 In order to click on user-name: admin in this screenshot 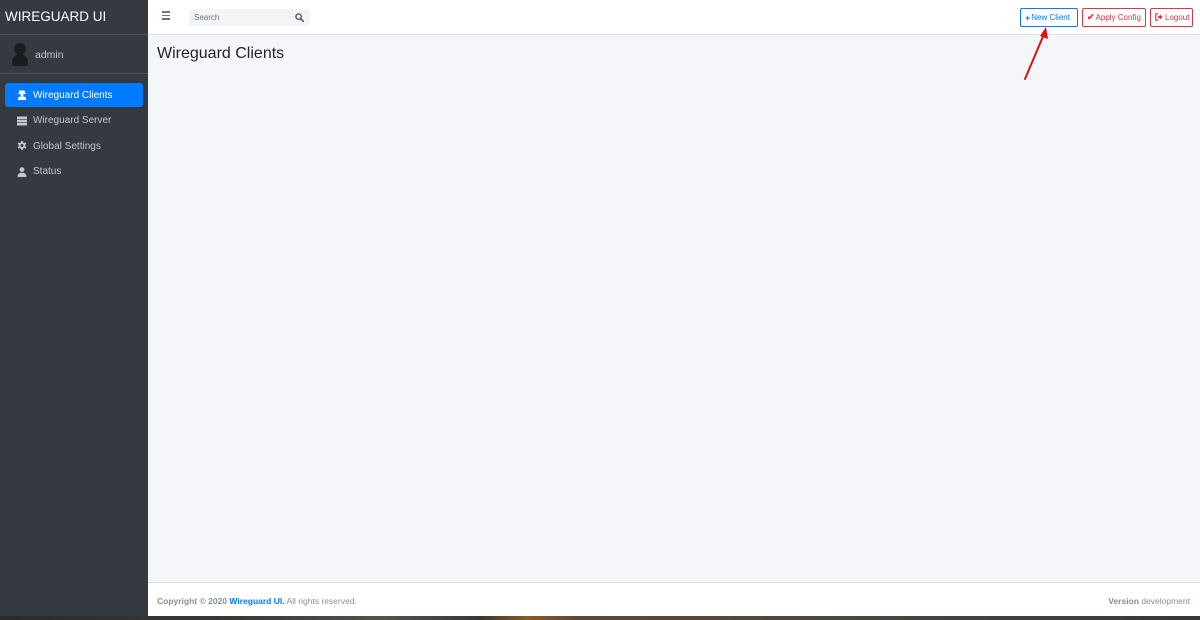, I will do `click(49, 55)`.